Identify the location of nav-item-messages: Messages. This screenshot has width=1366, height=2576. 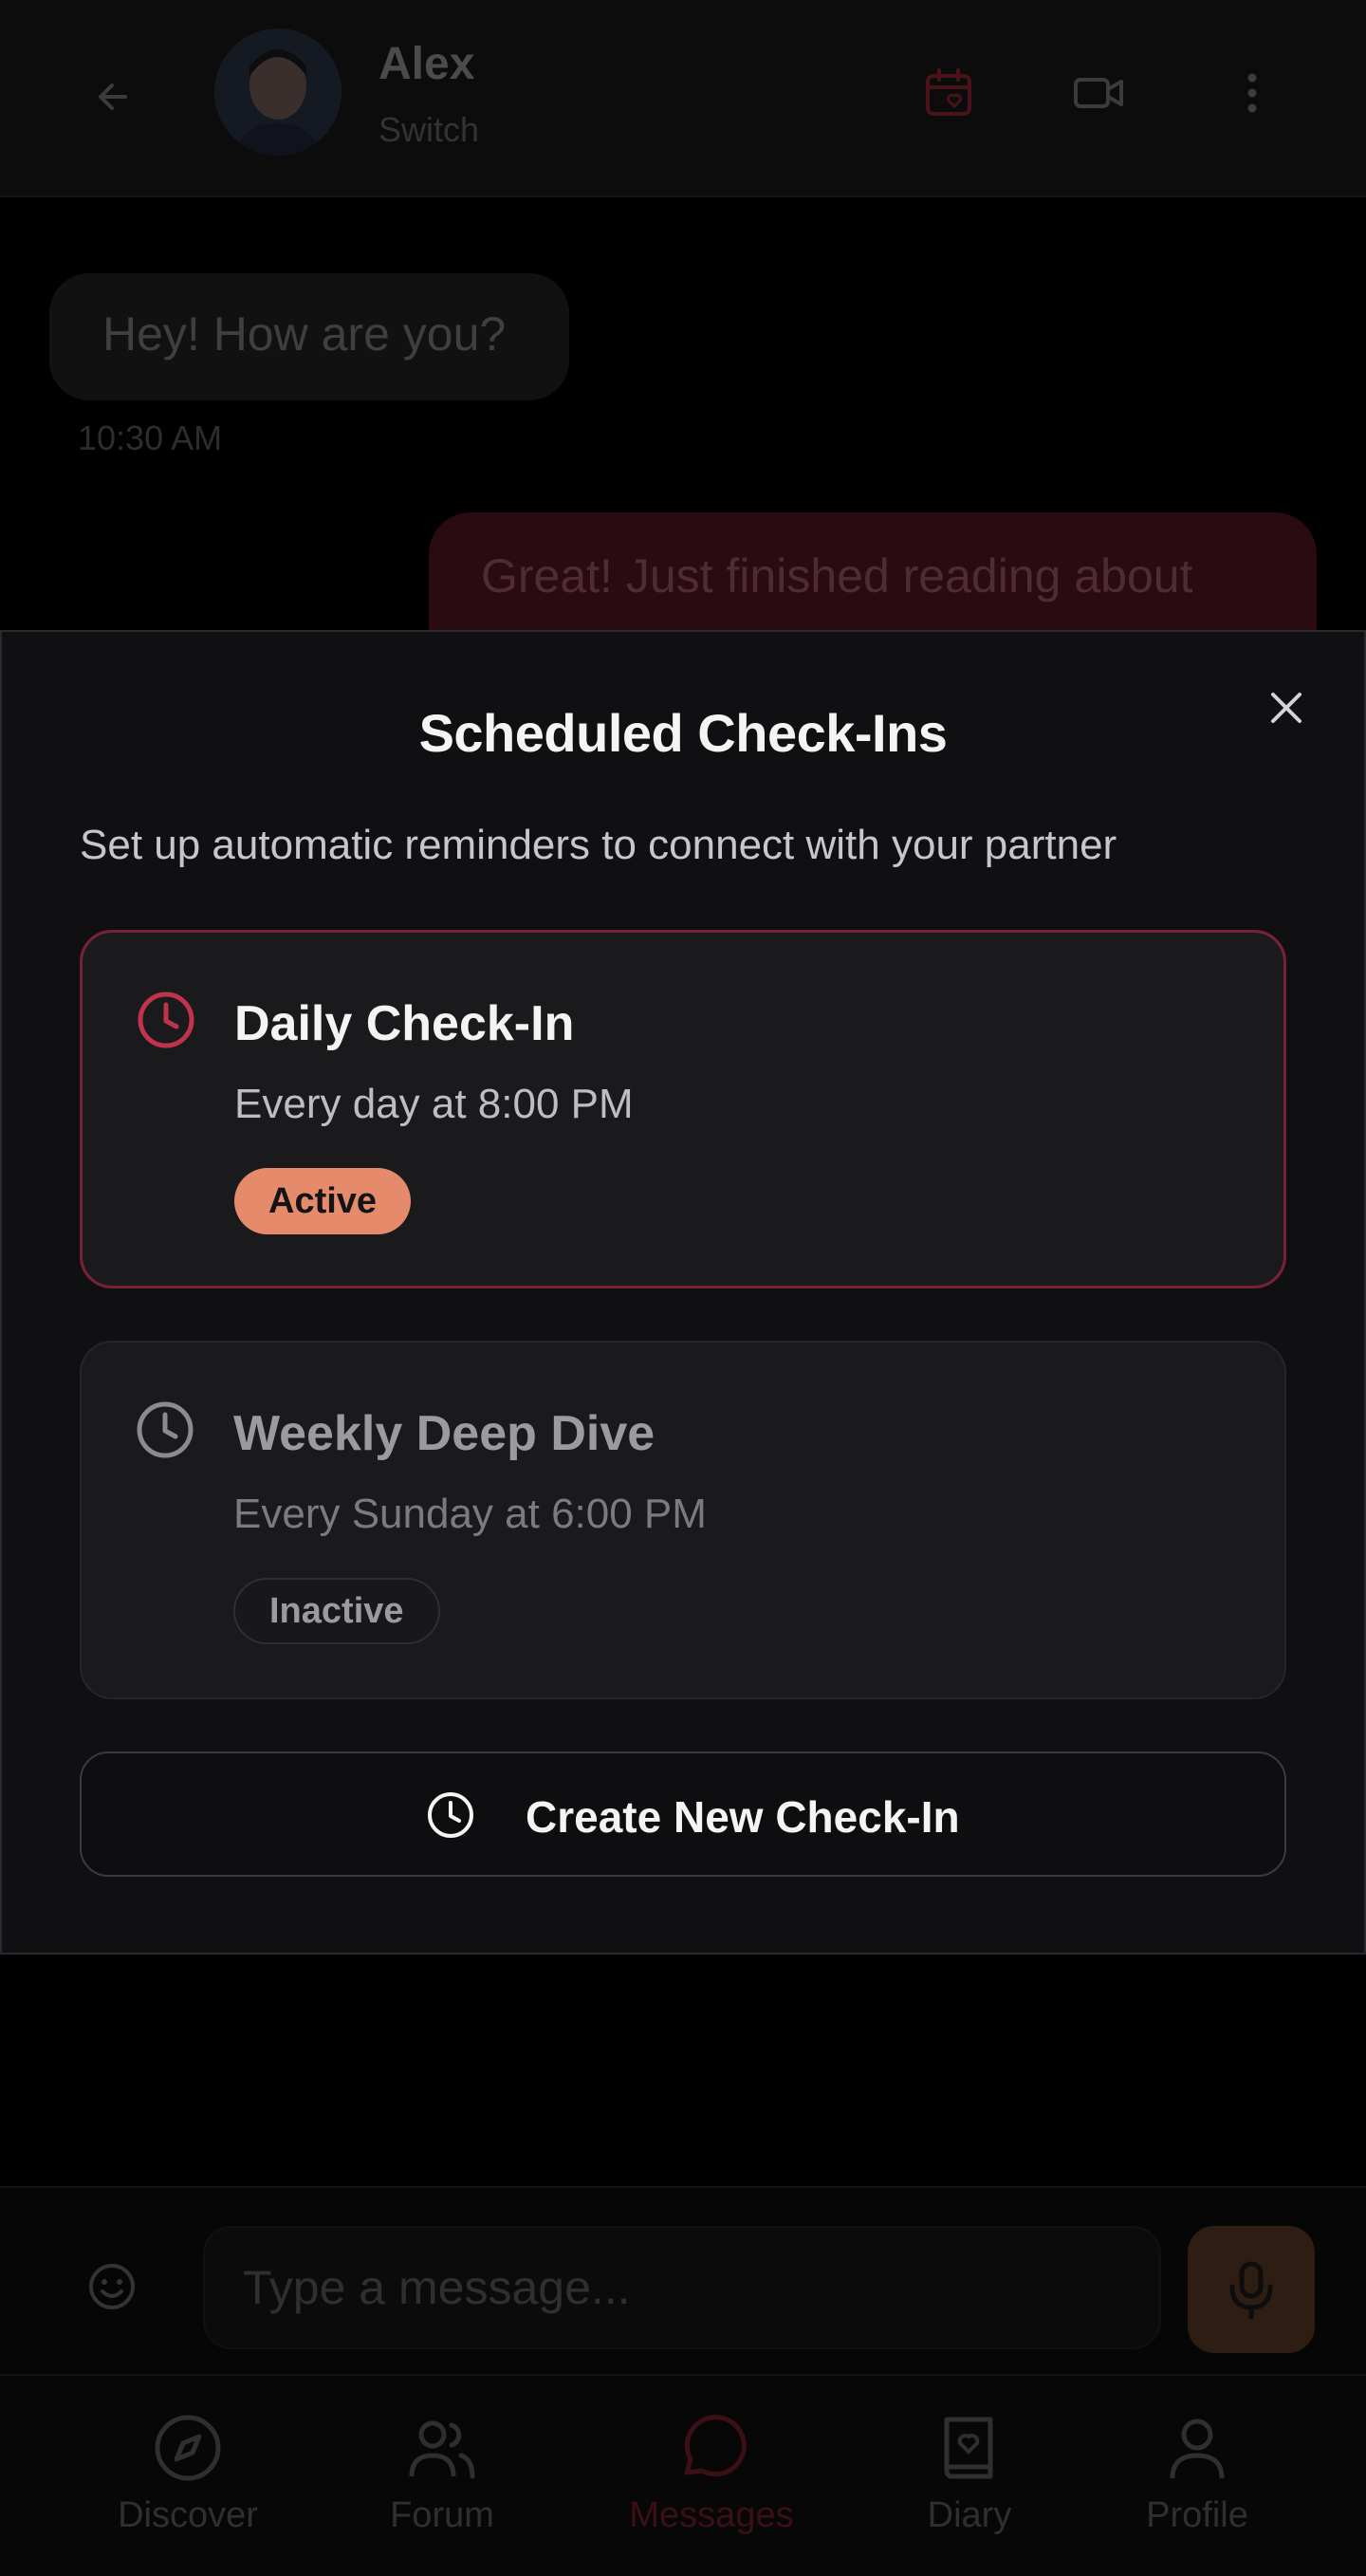
(711, 2481).